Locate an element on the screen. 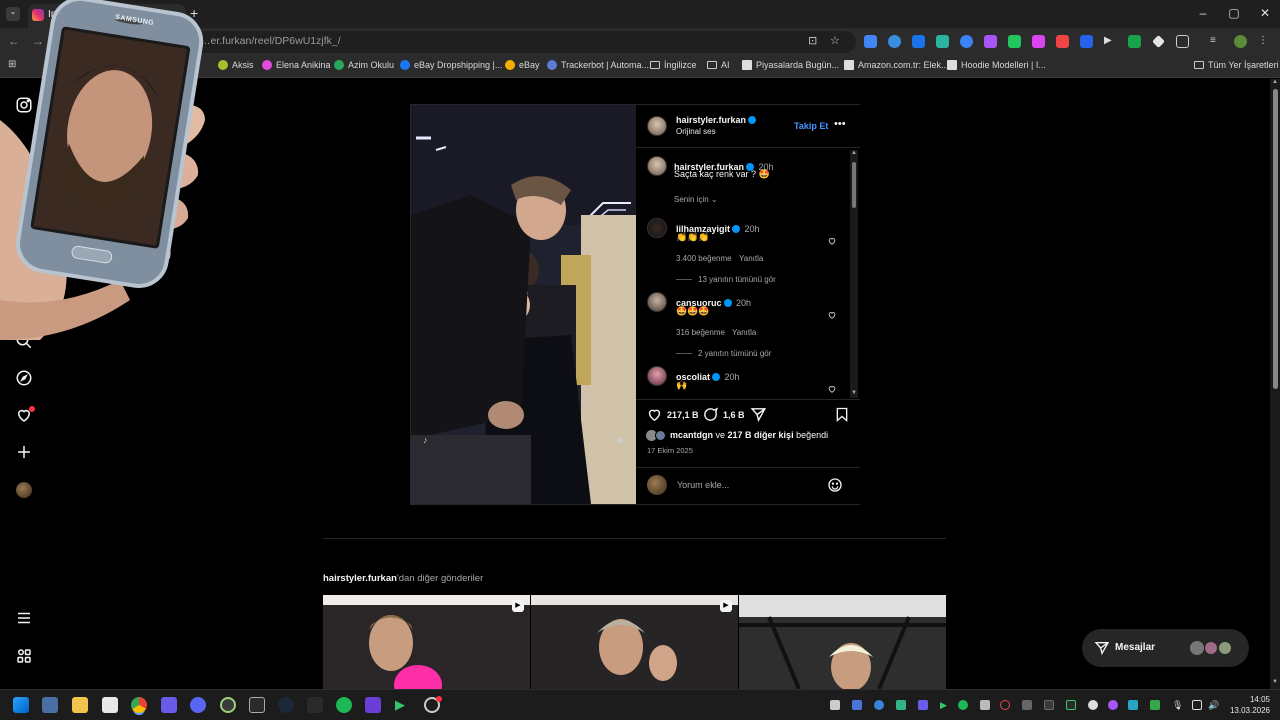 This screenshot has height=720, width=1280. bookmark-star-icon: ☆ is located at coordinates (835, 40).